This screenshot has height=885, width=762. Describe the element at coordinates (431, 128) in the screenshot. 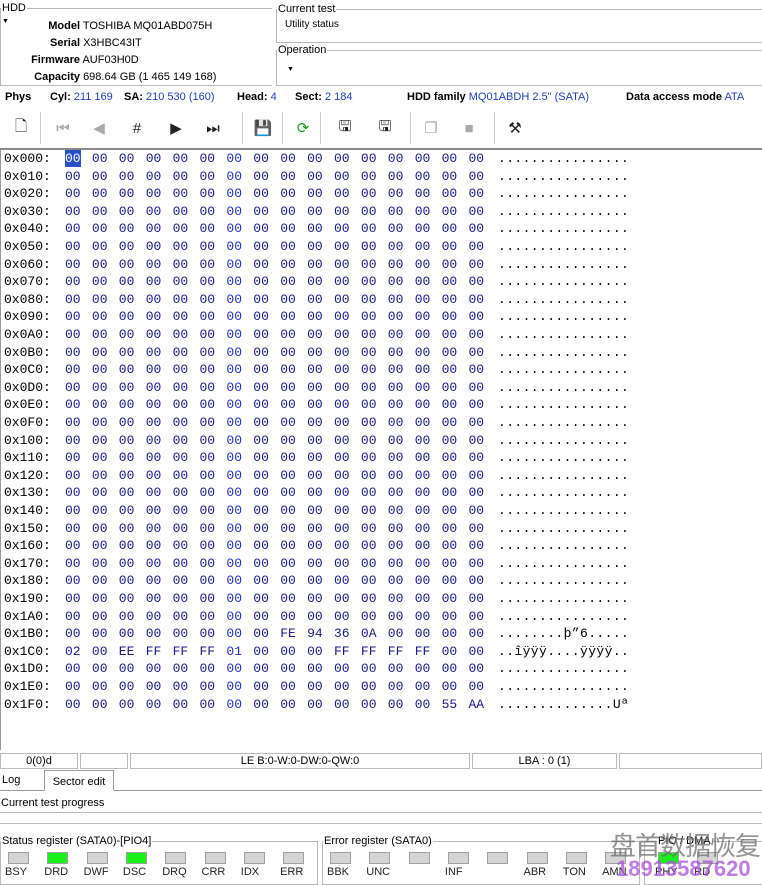

I see `copy-button: ❐` at that location.